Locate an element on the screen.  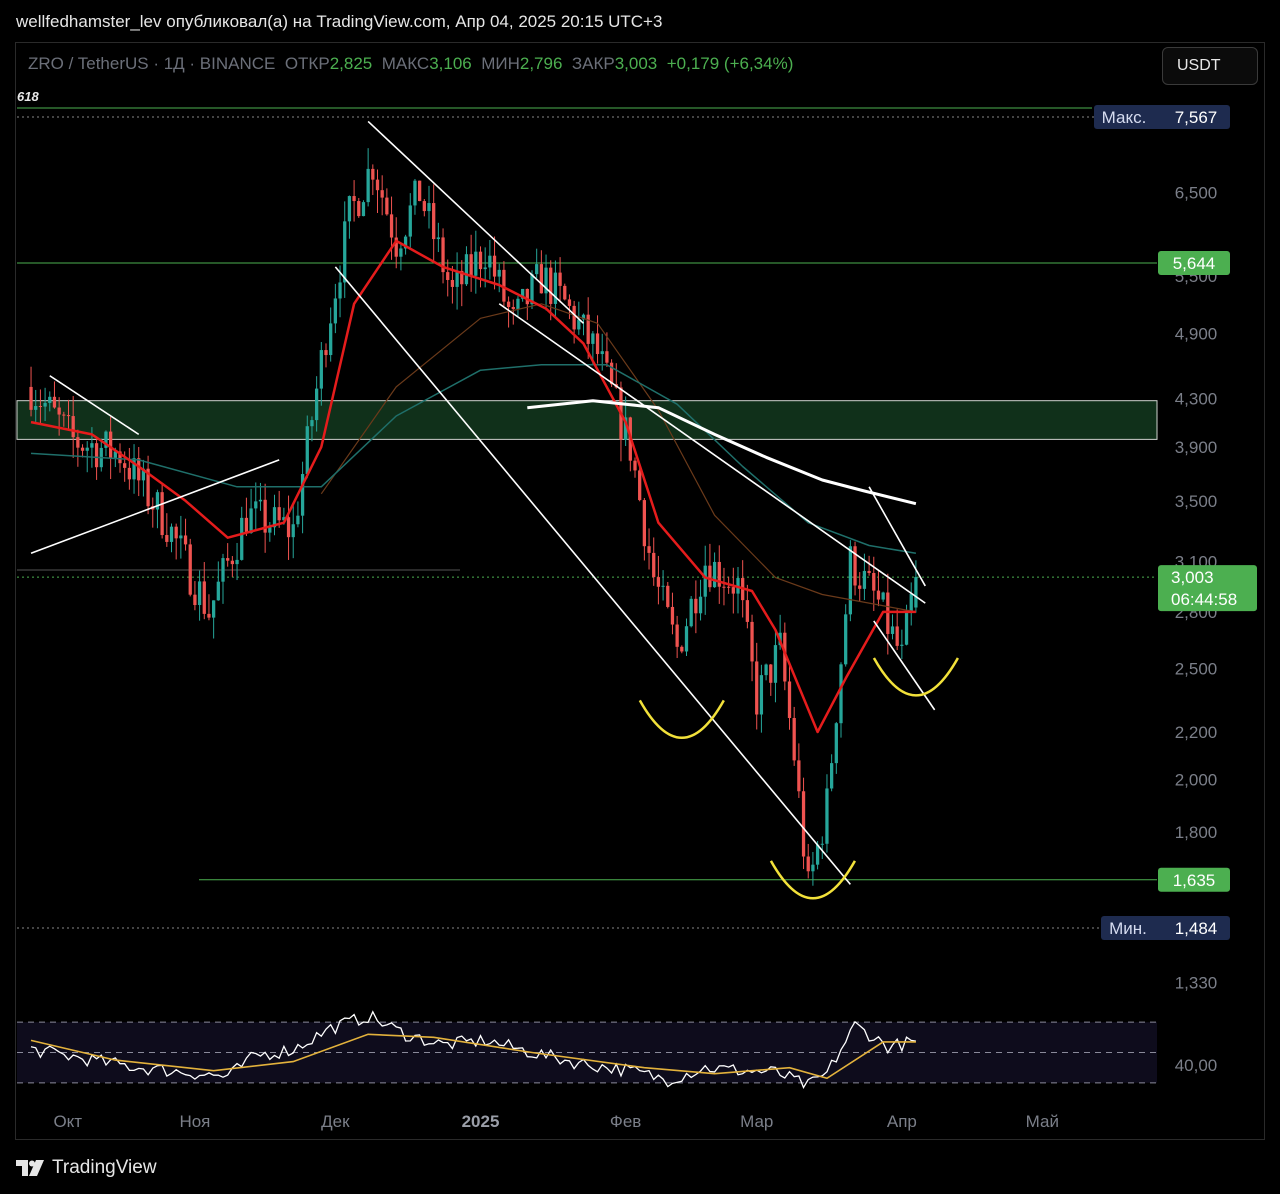
resistance-zone is located at coordinates (587, 420).